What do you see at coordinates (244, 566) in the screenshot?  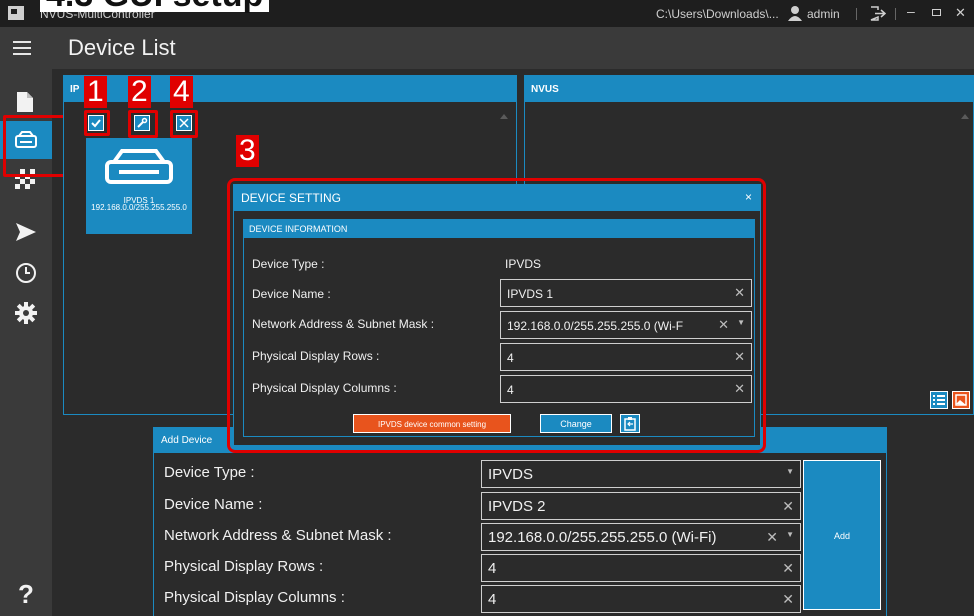 I see `add-rows-label: Physical Display Rows :` at bounding box center [244, 566].